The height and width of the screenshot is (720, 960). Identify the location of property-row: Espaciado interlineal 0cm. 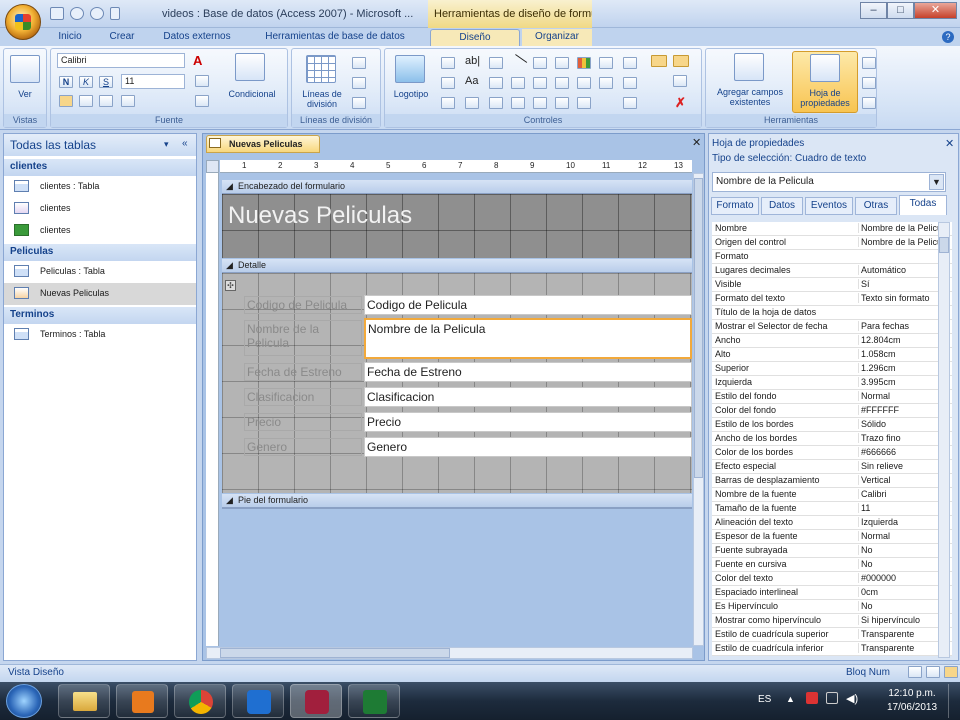
(832, 593).